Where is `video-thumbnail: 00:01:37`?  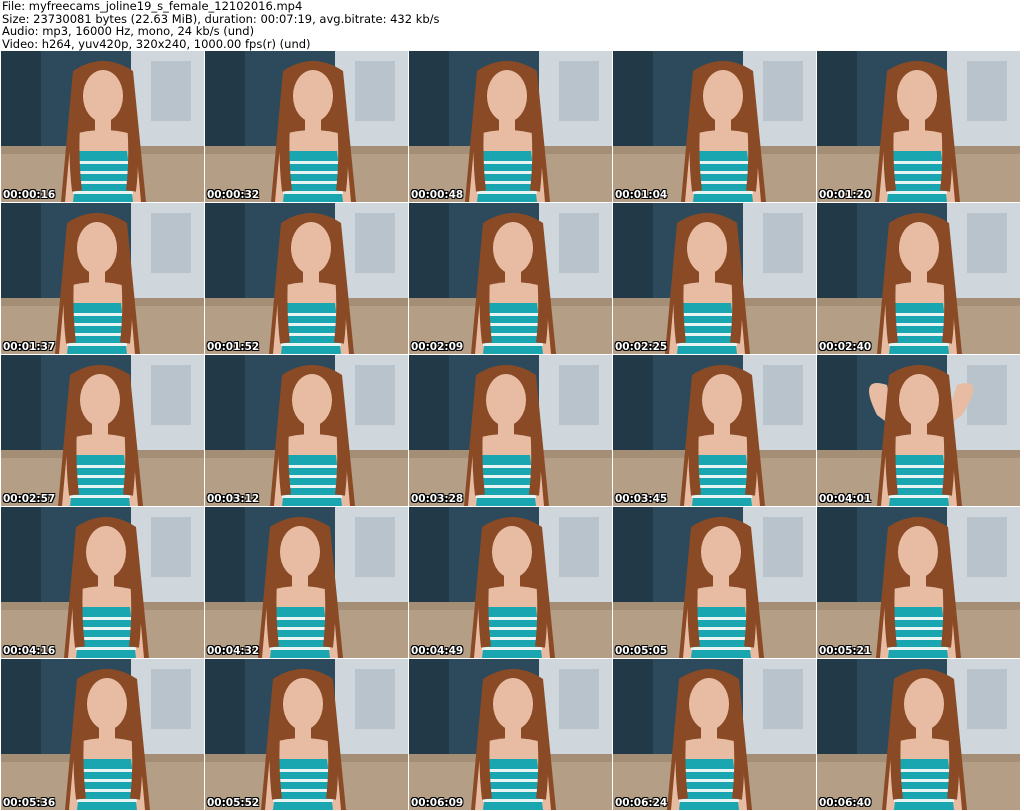
video-thumbnail: 00:01:37 is located at coordinates (102, 278).